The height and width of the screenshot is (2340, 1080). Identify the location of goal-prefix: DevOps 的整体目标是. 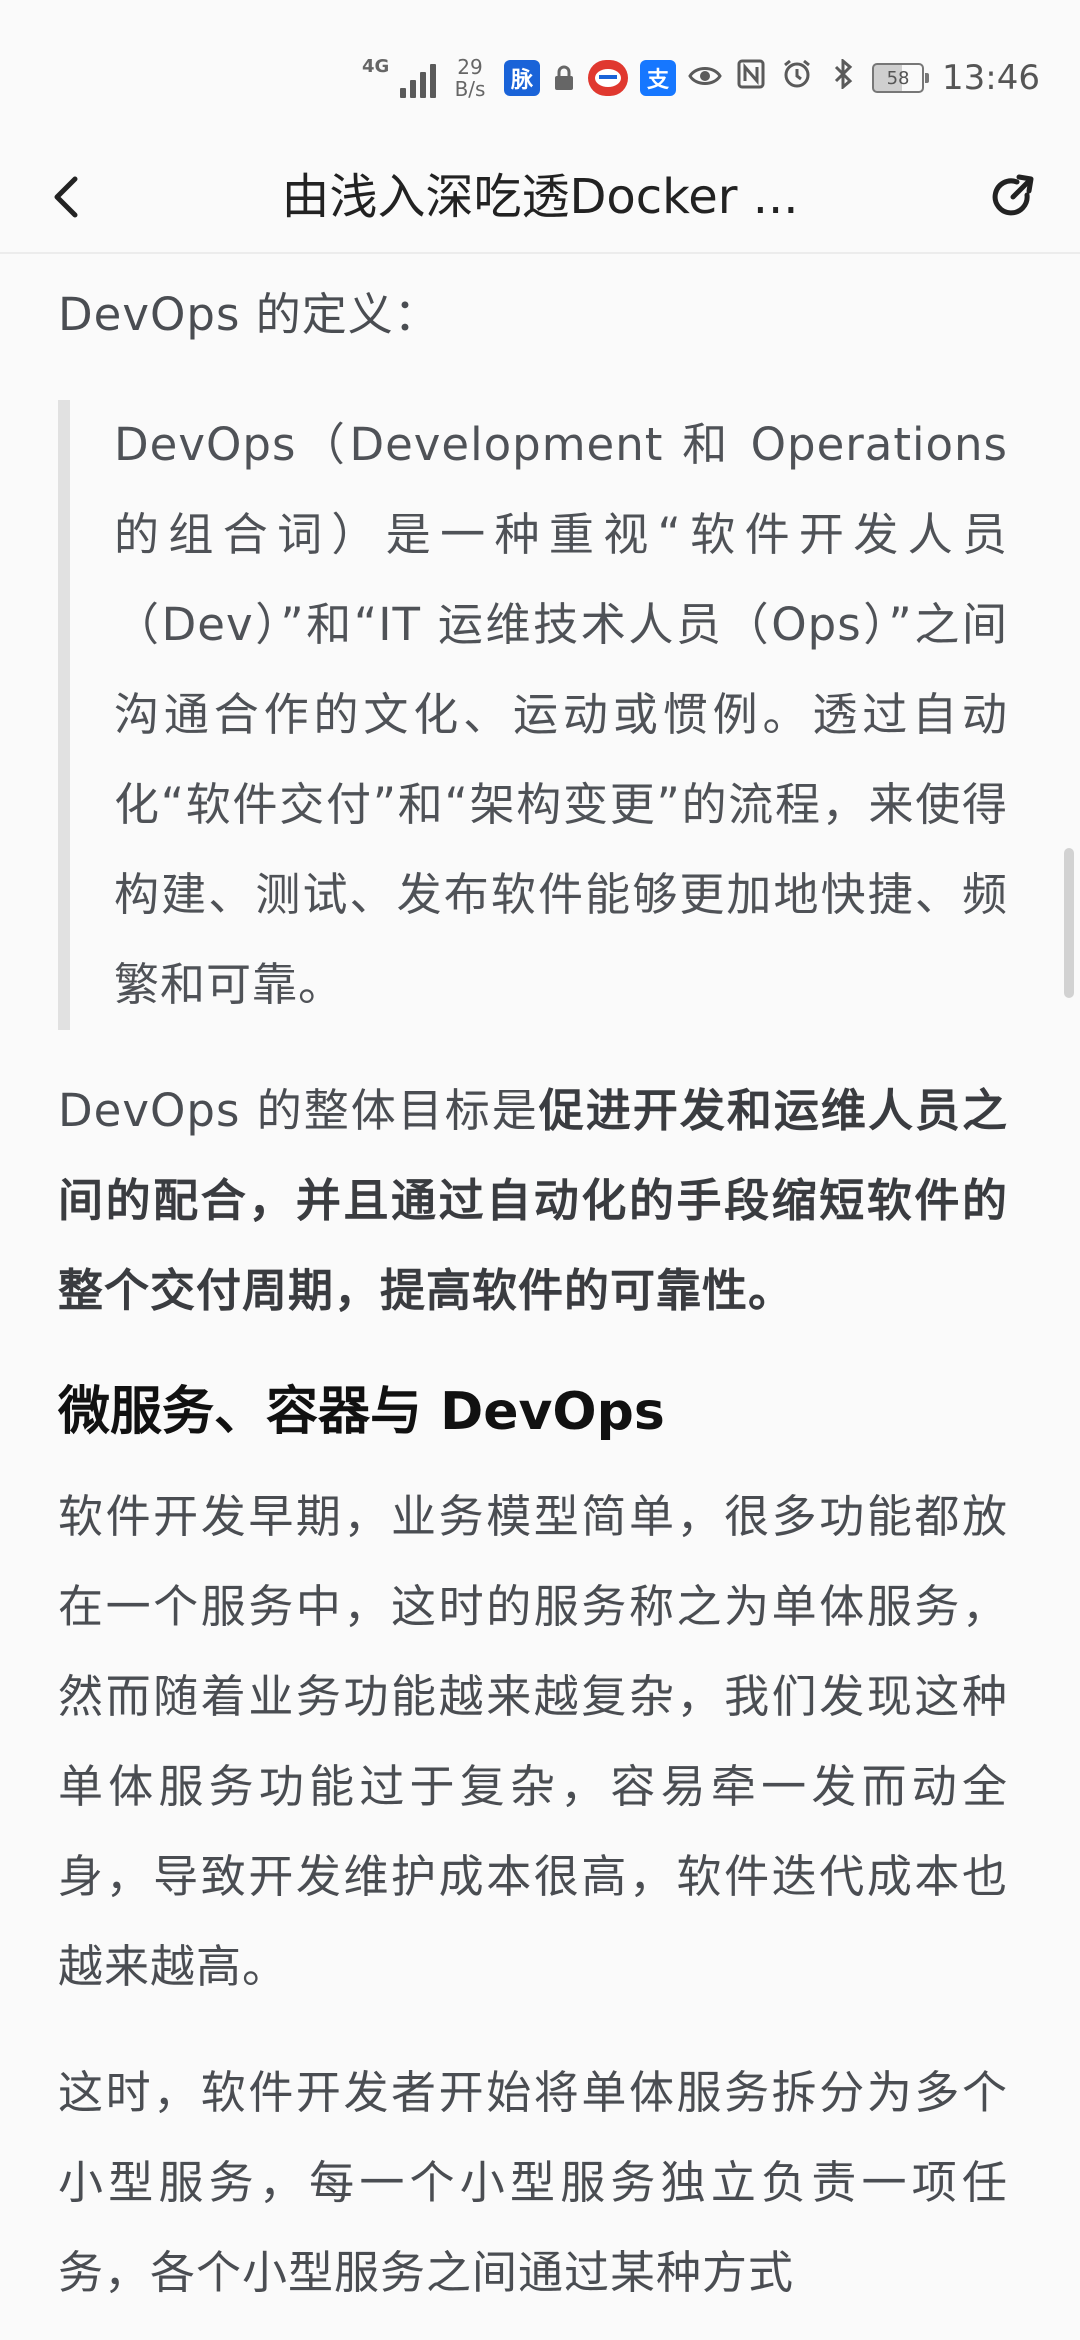
(298, 1110).